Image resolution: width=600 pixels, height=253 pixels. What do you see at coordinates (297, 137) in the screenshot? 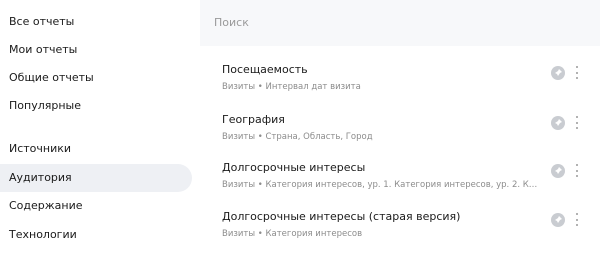
I see `report-subtitle: Визиты • Страна, Область, Город` at bounding box center [297, 137].